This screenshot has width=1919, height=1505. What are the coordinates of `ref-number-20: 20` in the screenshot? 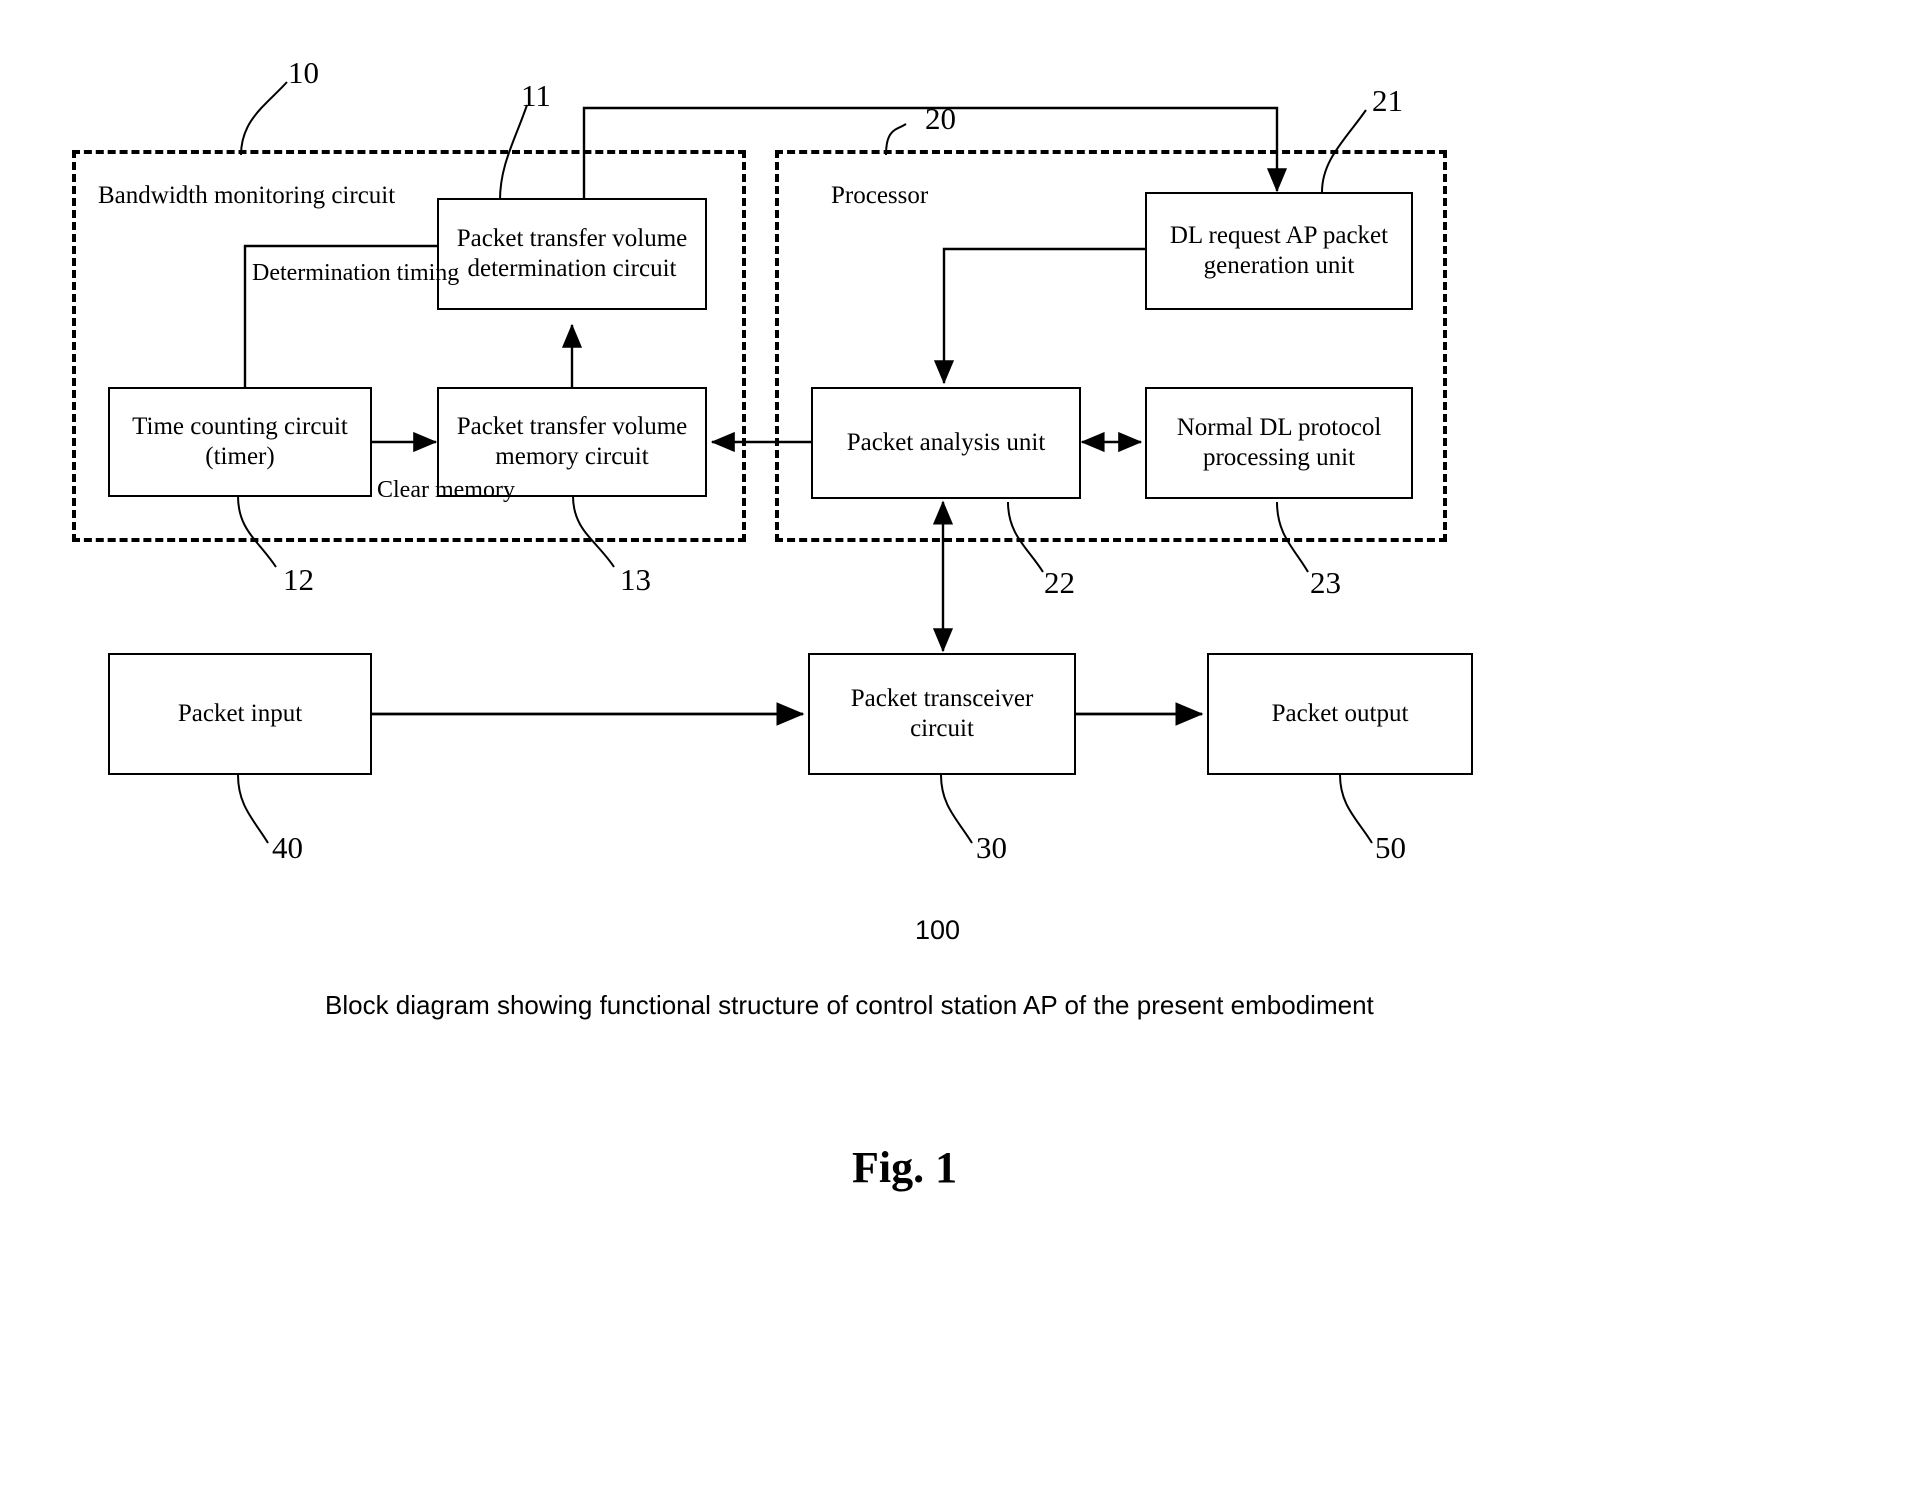 It's located at (940, 118).